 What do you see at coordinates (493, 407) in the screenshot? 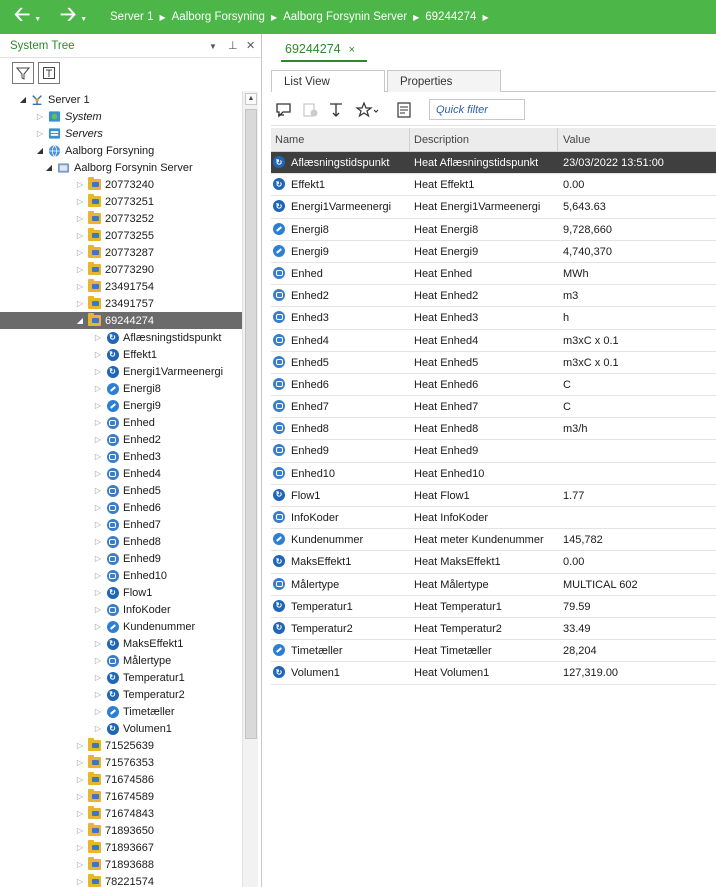
I see `table-row: Enhed7 Heat Enhed7 C` at bounding box center [493, 407].